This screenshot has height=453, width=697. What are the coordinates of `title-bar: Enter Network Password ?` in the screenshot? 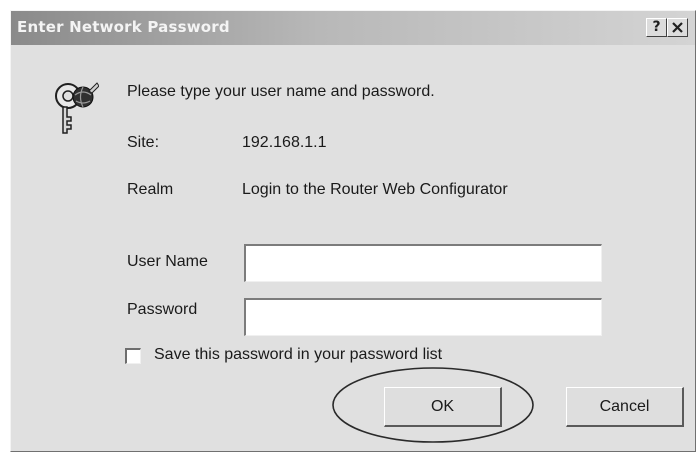 It's located at (353, 28).